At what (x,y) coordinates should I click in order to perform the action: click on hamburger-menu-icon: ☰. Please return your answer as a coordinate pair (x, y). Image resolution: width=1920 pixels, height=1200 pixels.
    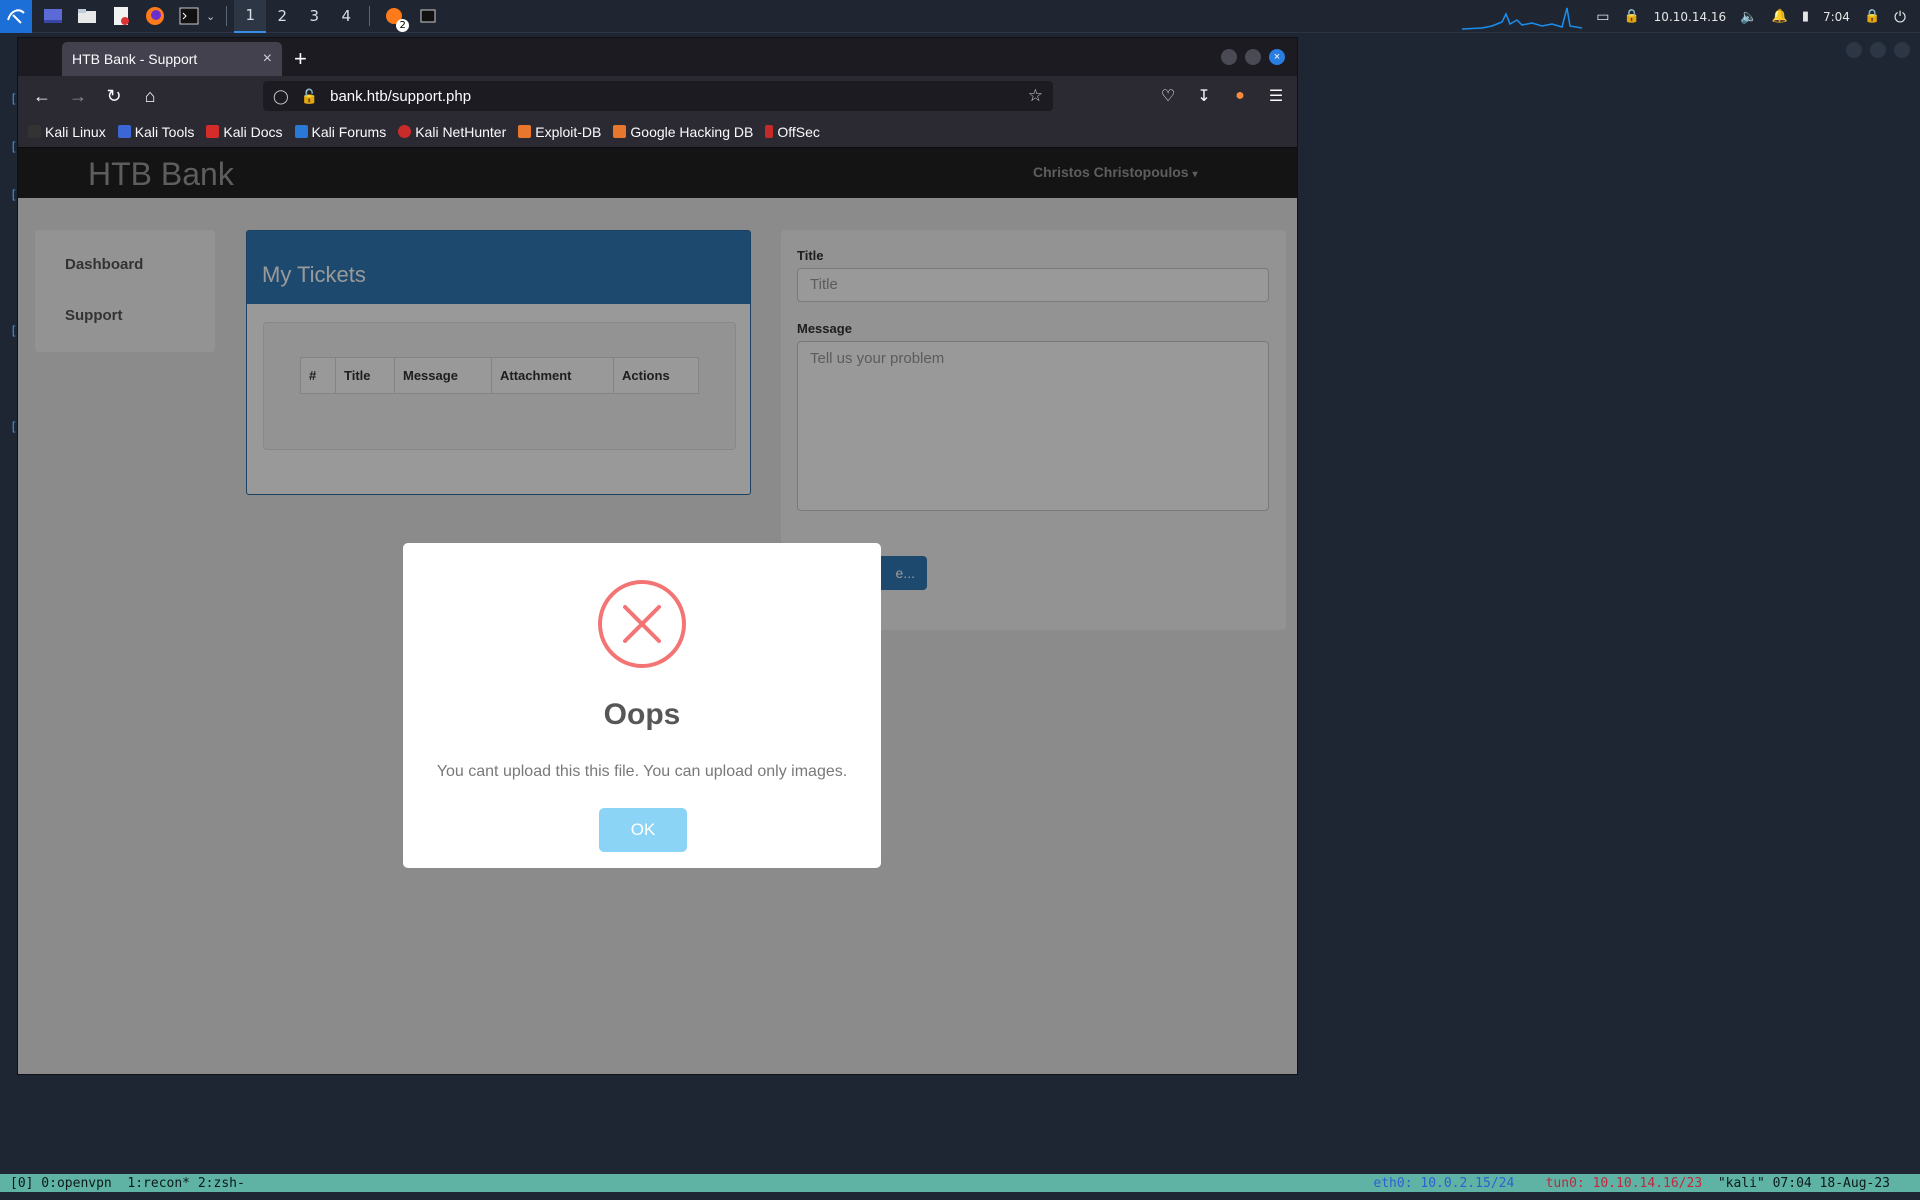
    Looking at the image, I should click on (1276, 96).